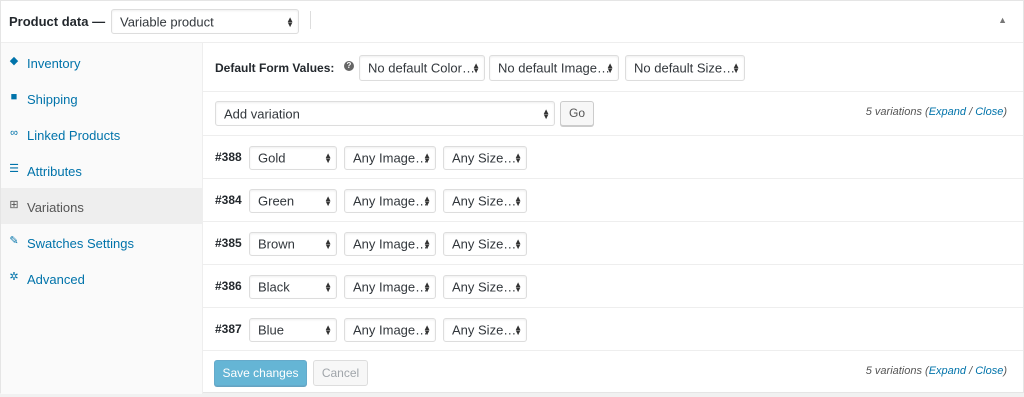 The width and height of the screenshot is (1024, 397). What do you see at coordinates (276, 201) in the screenshot?
I see `variation-color-value: Green` at bounding box center [276, 201].